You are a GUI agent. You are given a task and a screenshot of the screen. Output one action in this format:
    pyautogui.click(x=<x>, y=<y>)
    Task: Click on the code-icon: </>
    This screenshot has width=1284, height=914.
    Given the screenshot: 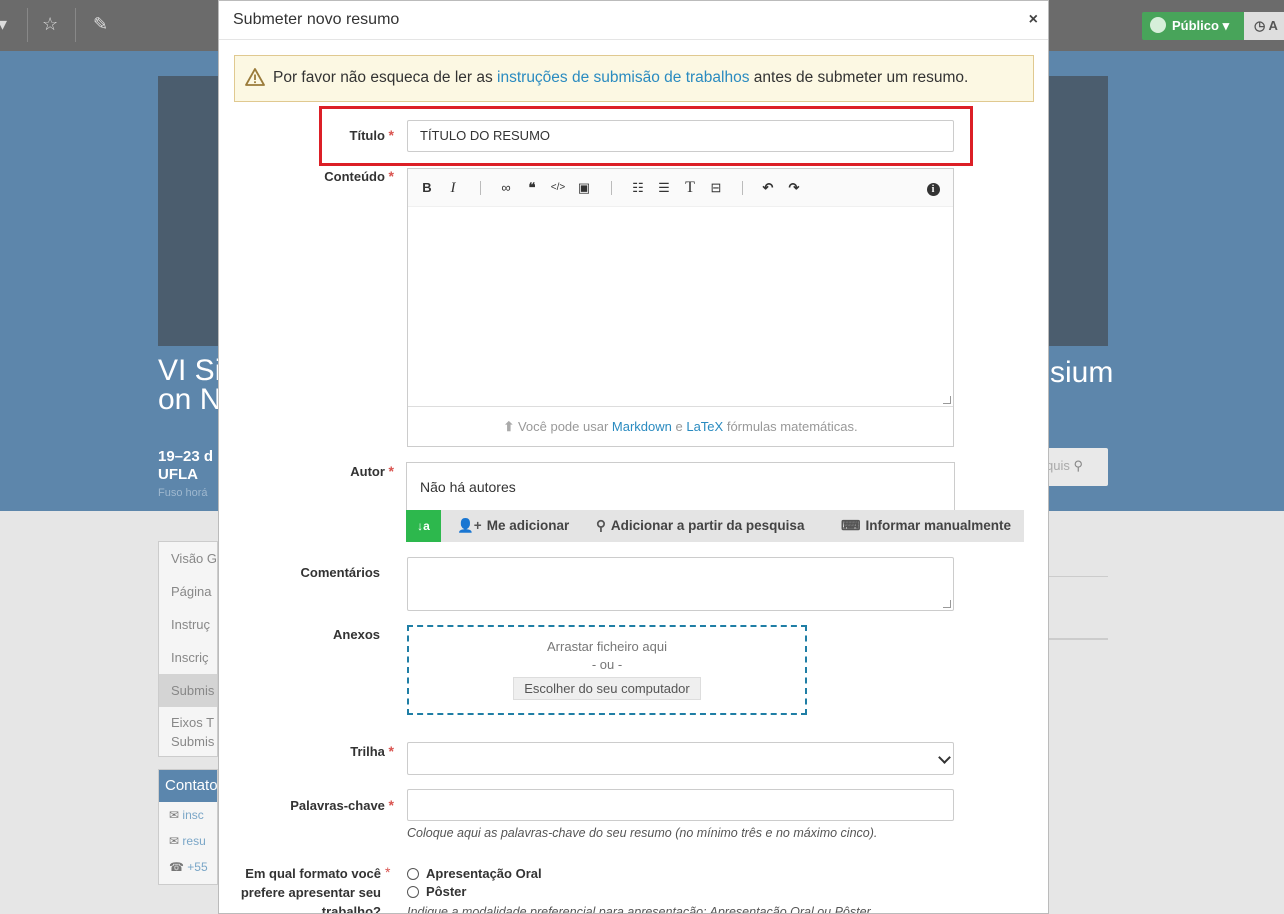 What is the action you would take?
    pyautogui.click(x=558, y=188)
    